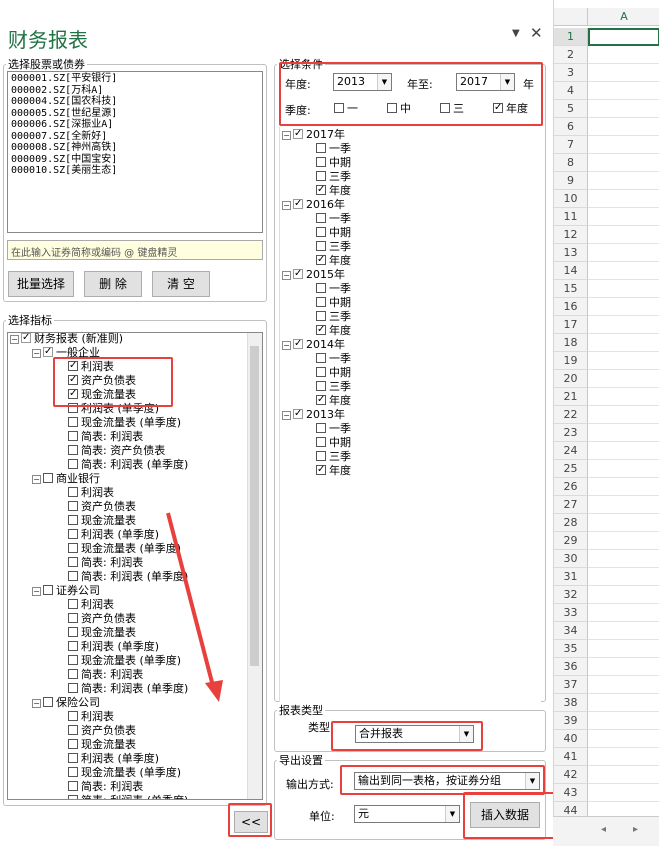 Image resolution: width=659 pixels, height=846 pixels. What do you see at coordinates (571, 91) in the screenshot?
I see `row-header: 4` at bounding box center [571, 91].